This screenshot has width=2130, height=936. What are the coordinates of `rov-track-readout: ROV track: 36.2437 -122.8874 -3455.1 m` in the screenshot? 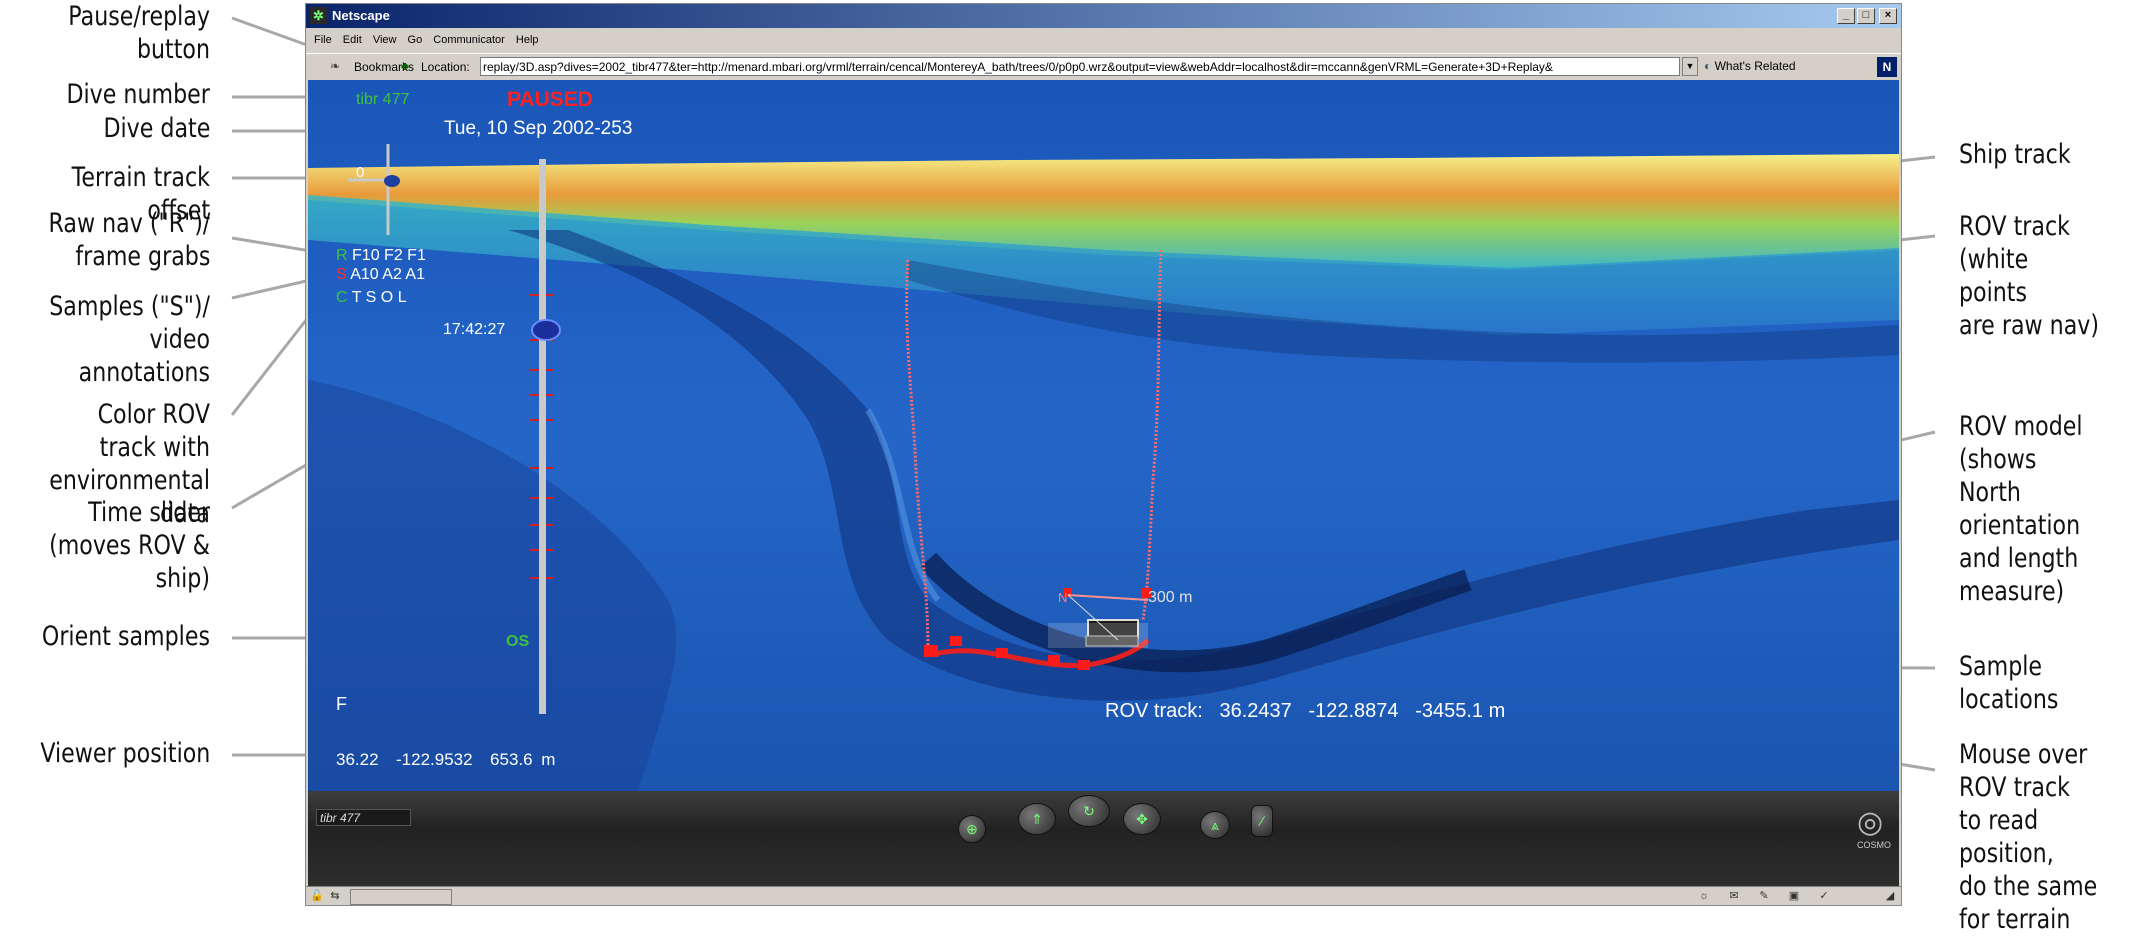 It's located at (1305, 711).